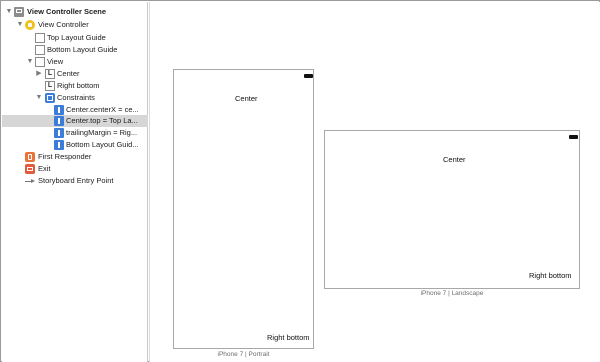  Describe the element at coordinates (30, 181) in the screenshot. I see `entry-point-arrow-icon` at that location.